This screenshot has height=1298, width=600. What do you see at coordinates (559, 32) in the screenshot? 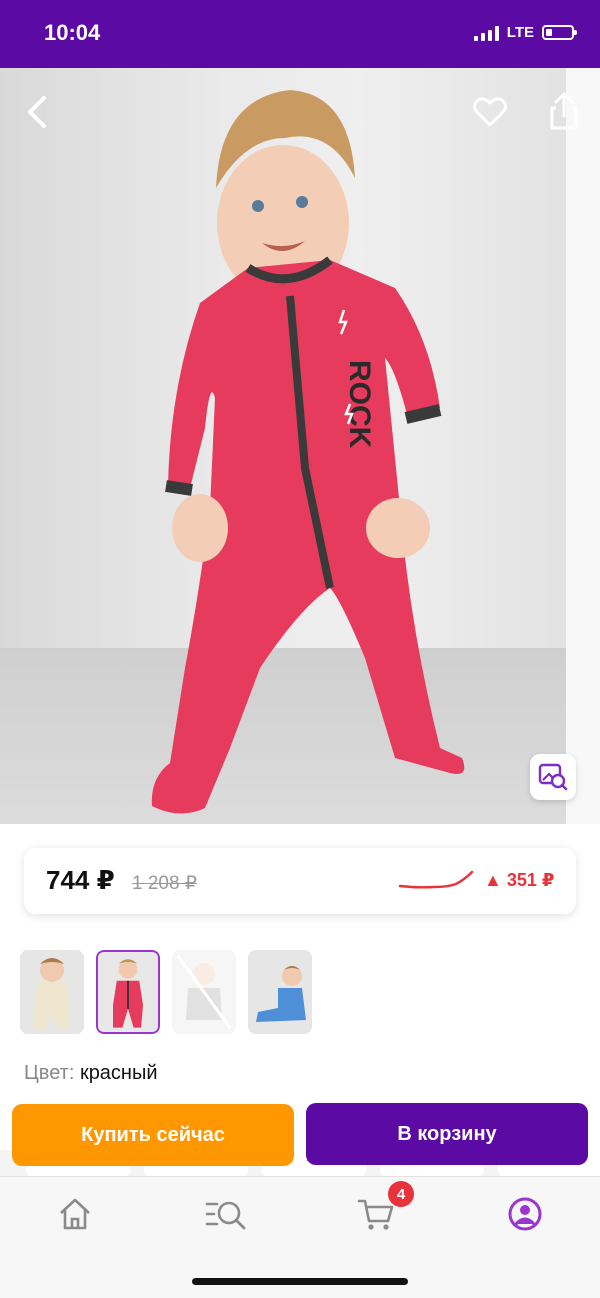
I see `battery-icon` at bounding box center [559, 32].